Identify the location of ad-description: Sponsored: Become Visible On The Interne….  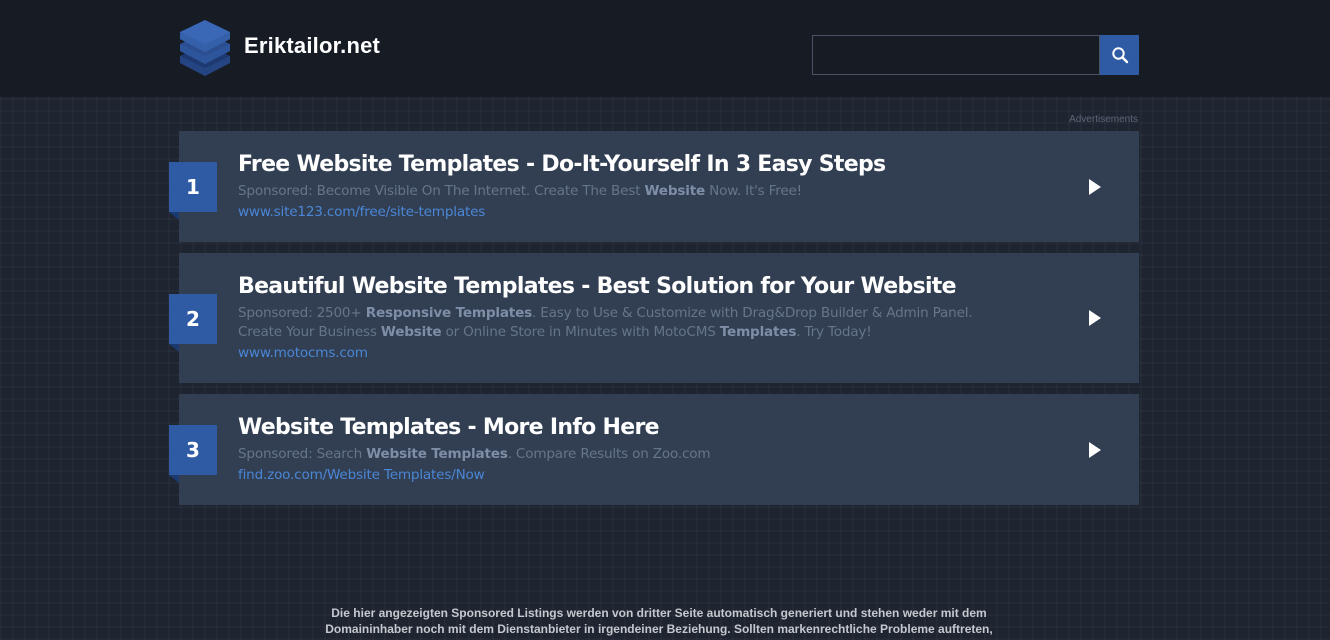
(618, 191).